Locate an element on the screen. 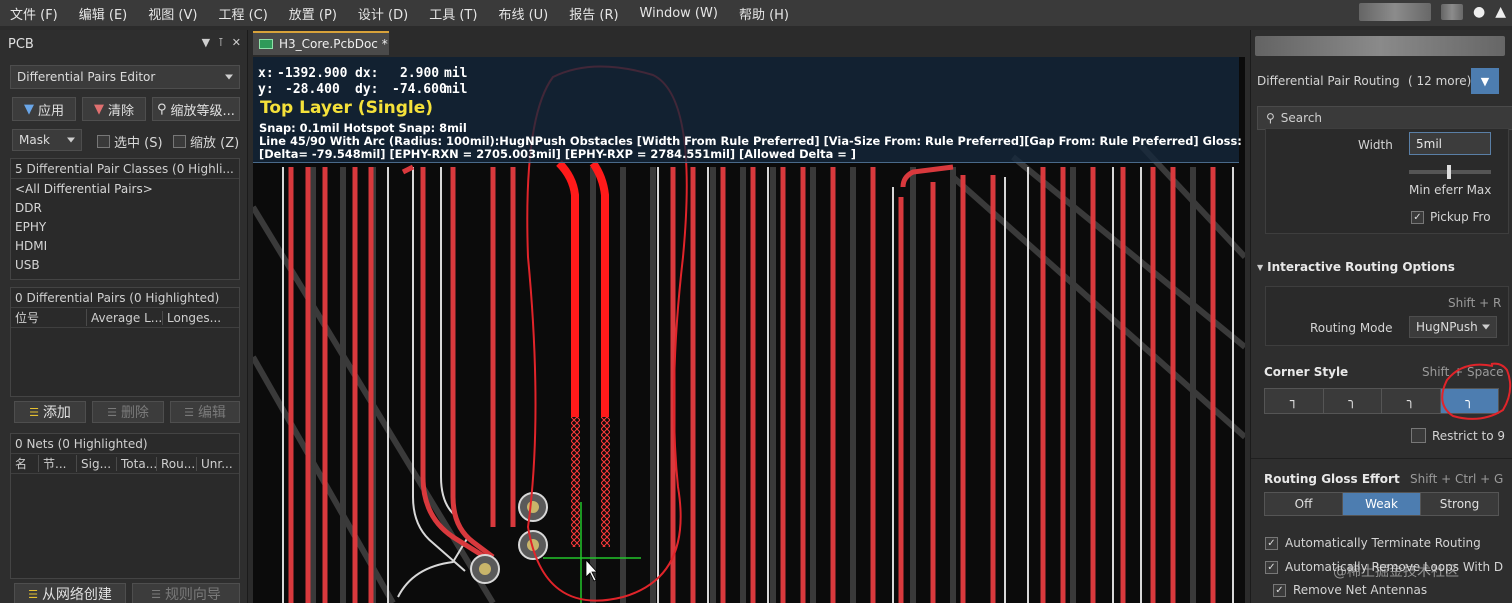 The image size is (1512, 603). zoom-checkbox-row: 缩放 (Z) is located at coordinates (206, 141).